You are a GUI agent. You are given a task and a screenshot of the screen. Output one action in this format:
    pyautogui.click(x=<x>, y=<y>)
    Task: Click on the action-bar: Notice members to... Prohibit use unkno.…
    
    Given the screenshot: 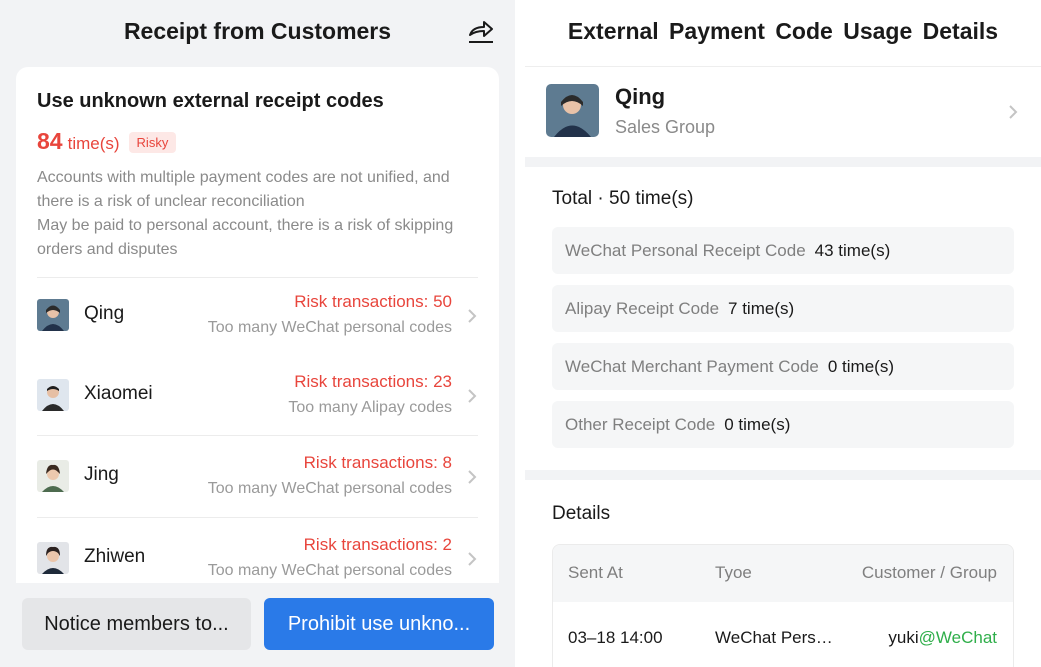 What is the action you would take?
    pyautogui.click(x=257, y=625)
    